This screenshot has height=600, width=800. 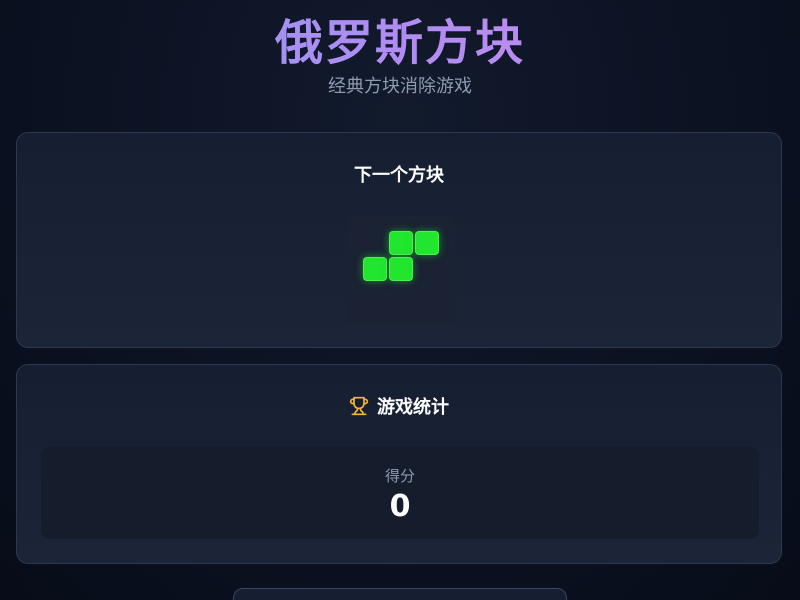 I want to click on next-piece-heading: 下一个方块, so click(x=399, y=175).